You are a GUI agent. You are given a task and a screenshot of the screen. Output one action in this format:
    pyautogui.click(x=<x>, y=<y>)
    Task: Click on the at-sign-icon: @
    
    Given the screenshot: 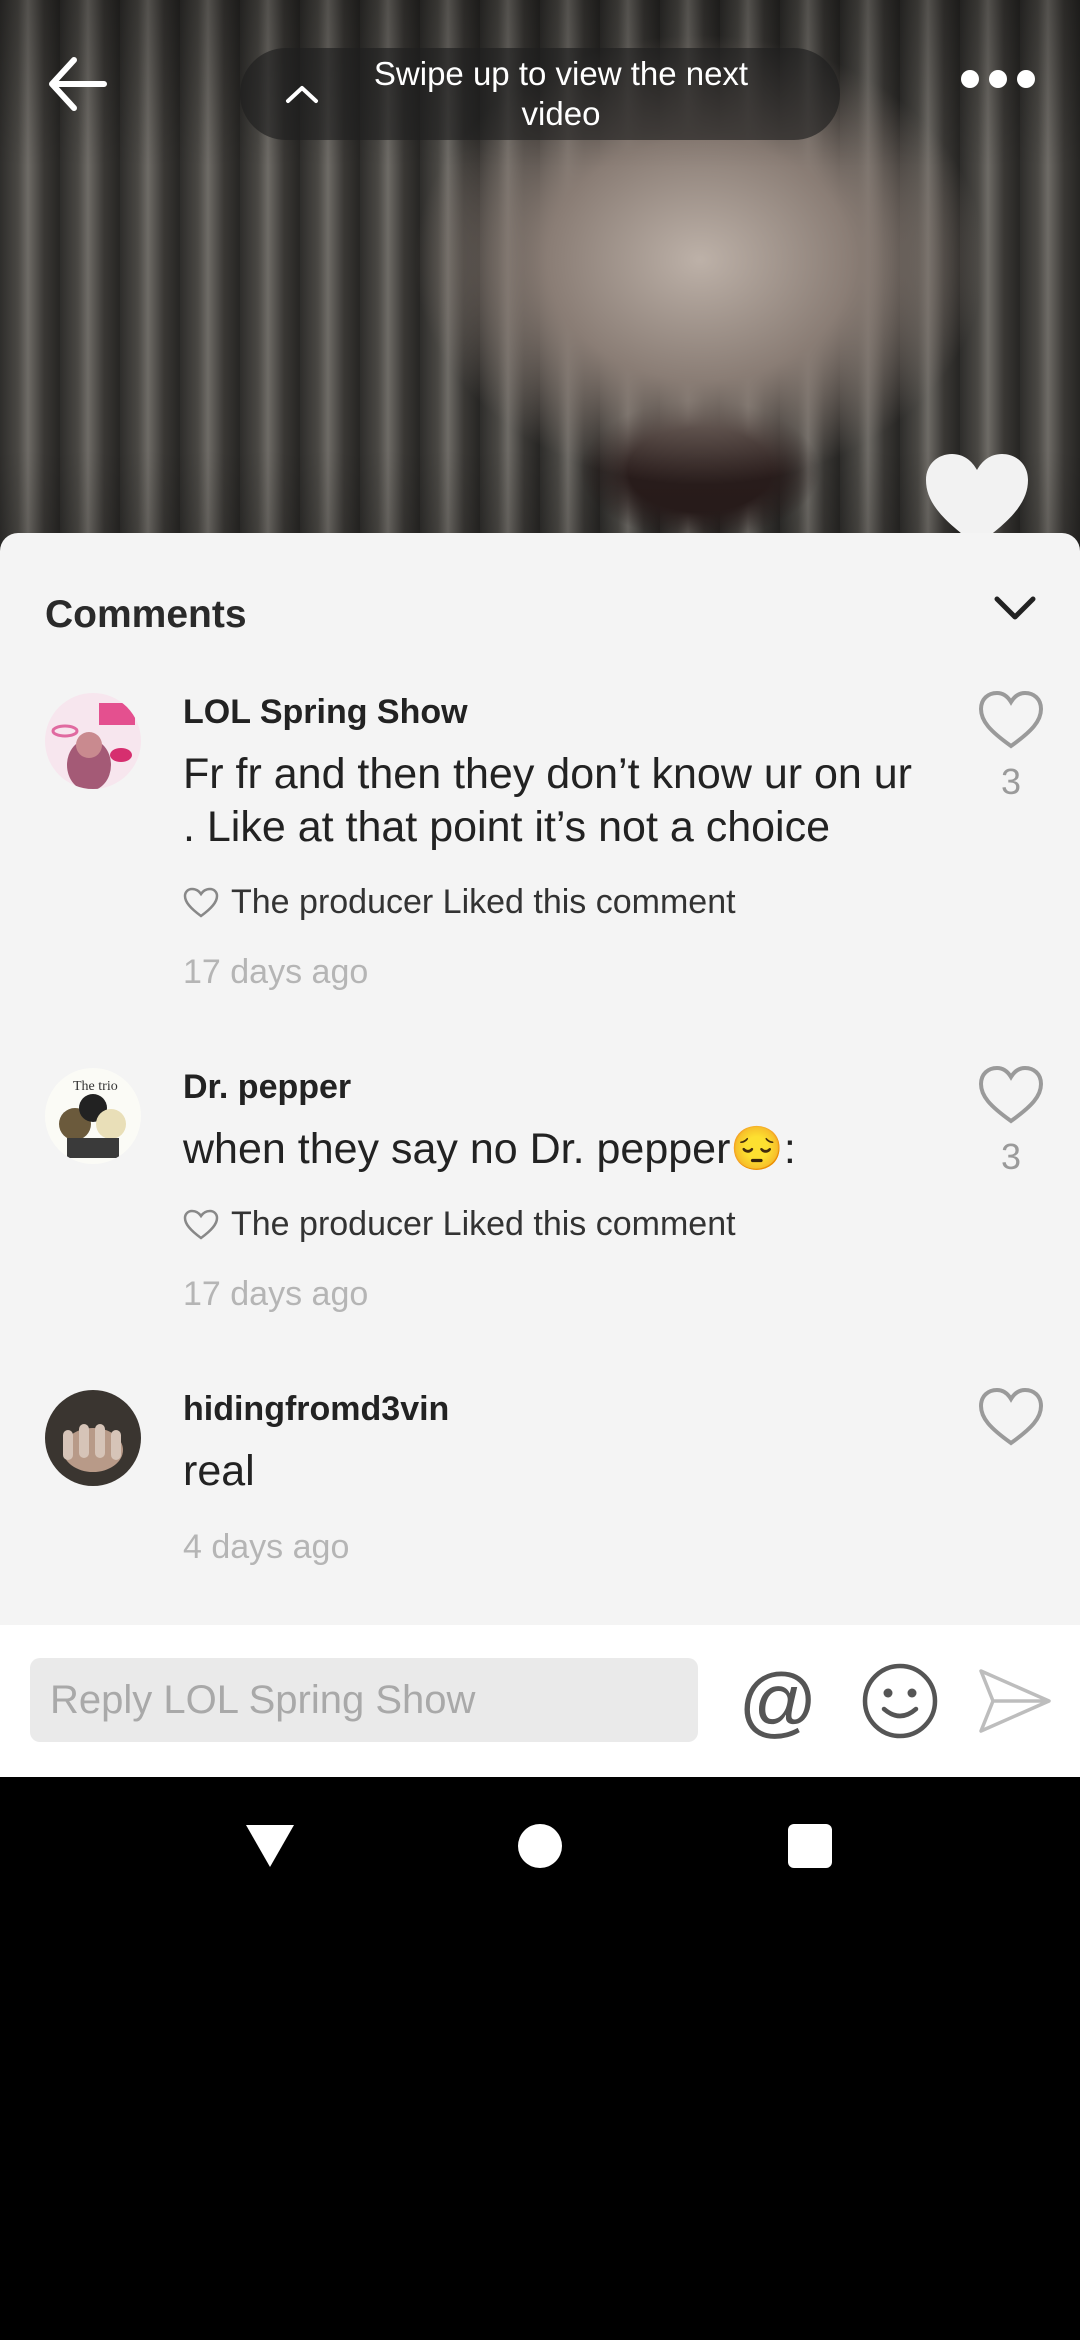 What is the action you would take?
    pyautogui.click(x=778, y=1701)
    